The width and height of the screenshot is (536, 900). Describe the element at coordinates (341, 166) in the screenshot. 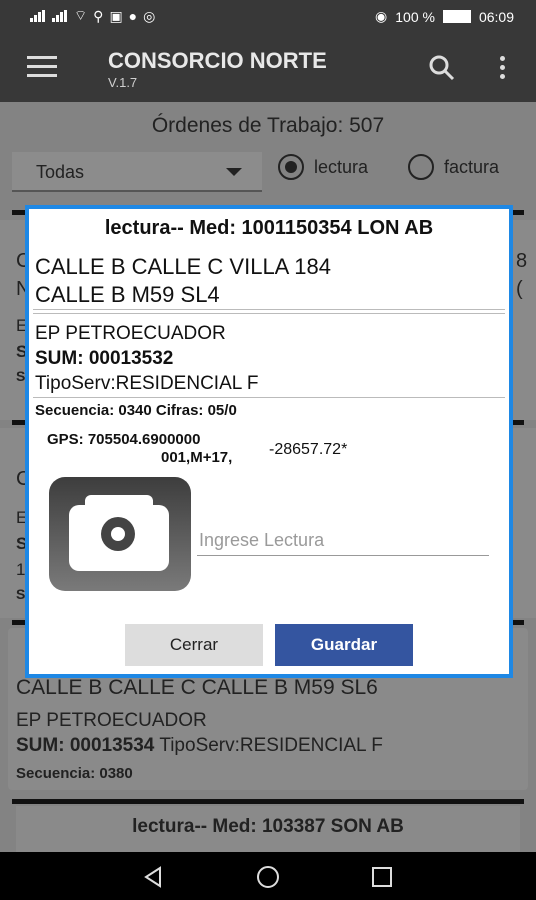

I see `radio-lectura-label: lectura` at that location.